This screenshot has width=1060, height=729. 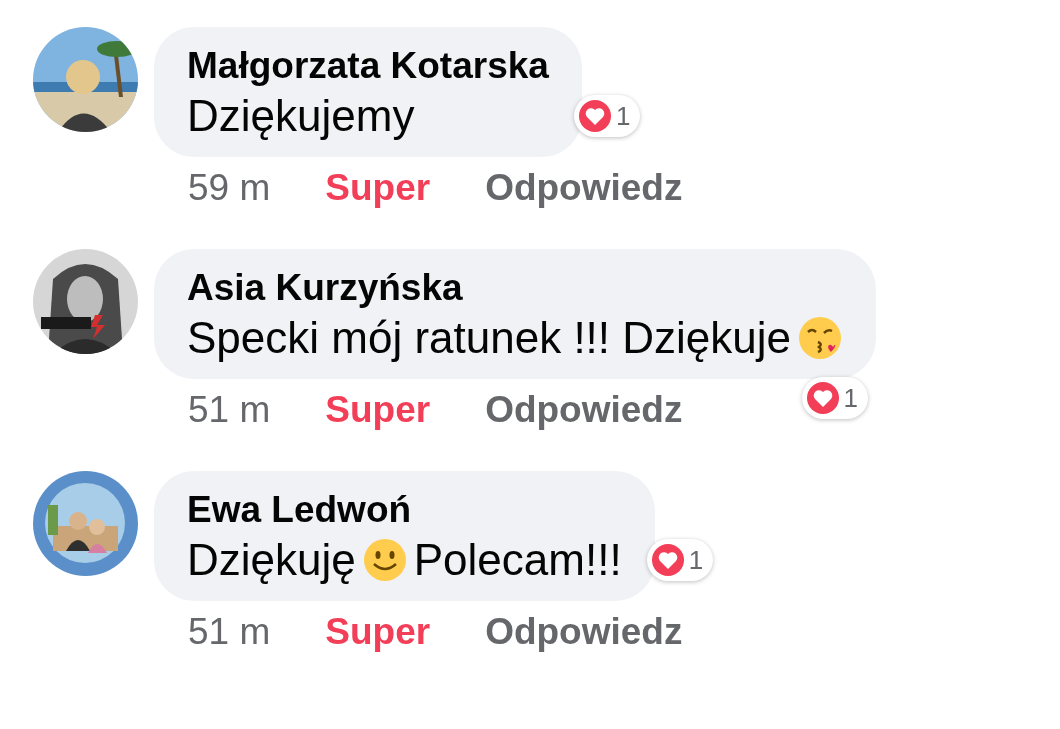 I want to click on kissing-face-icon, so click(x=820, y=338).